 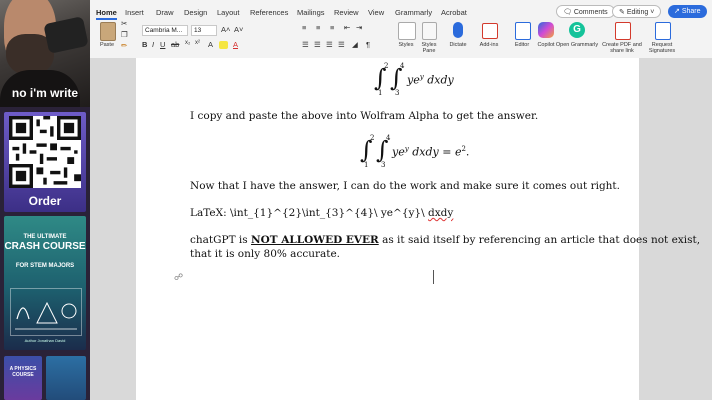 What do you see at coordinates (652, 12) in the screenshot?
I see `chevron-down-icon: ˅` at bounding box center [652, 12].